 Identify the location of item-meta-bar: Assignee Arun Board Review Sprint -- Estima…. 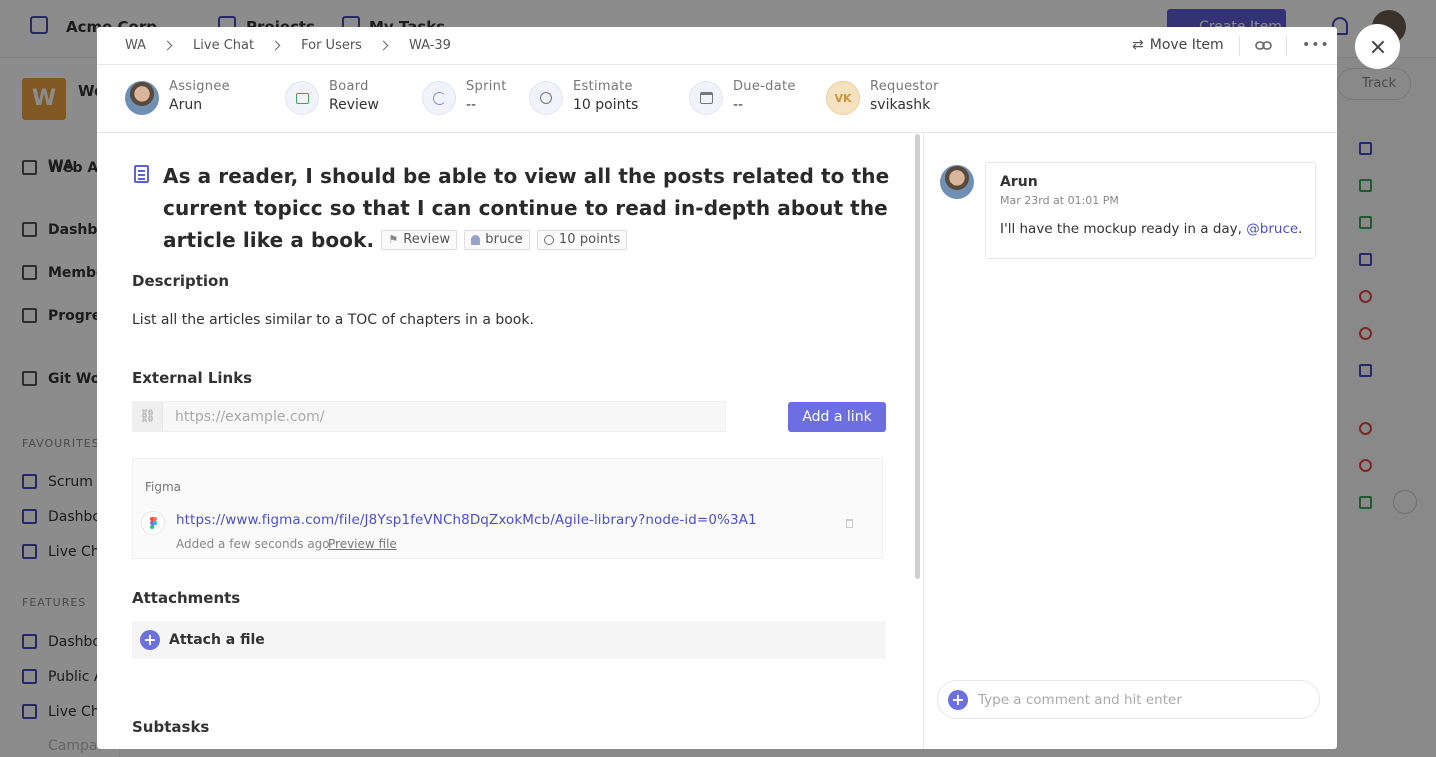
(717, 99).